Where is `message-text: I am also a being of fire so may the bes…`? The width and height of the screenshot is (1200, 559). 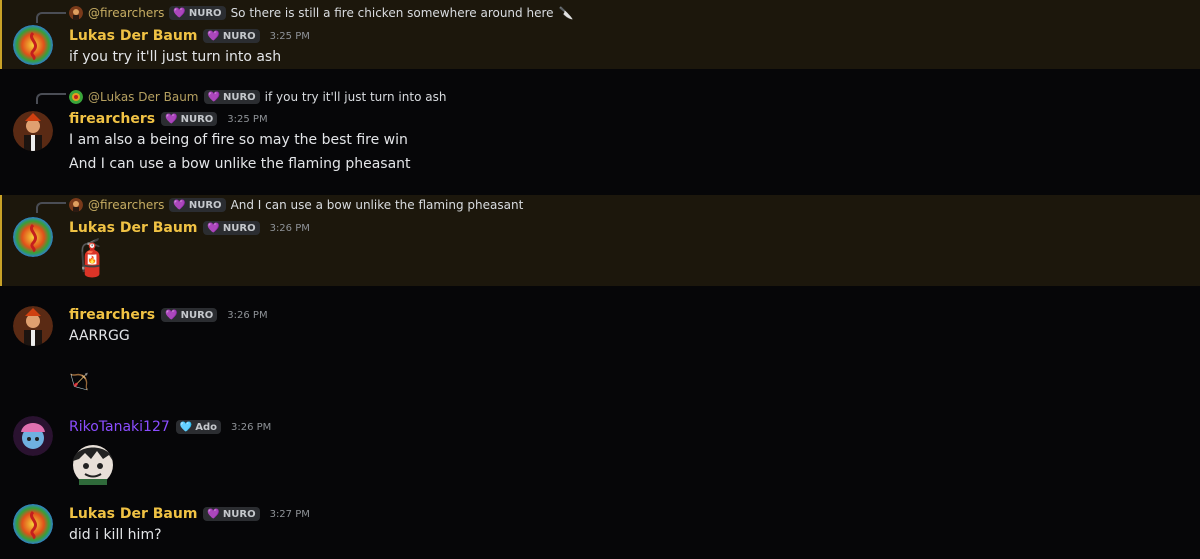 message-text: I am also a being of fire so may the bes… is located at coordinates (238, 140).